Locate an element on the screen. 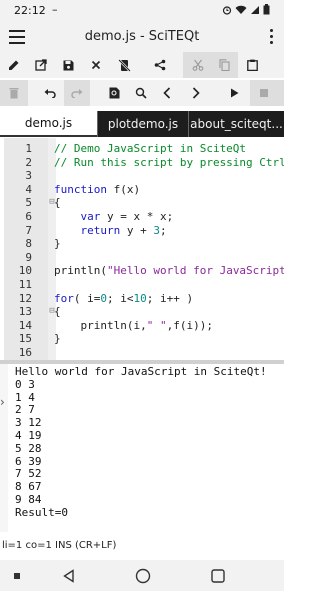  recents-icon is located at coordinates (218, 576).